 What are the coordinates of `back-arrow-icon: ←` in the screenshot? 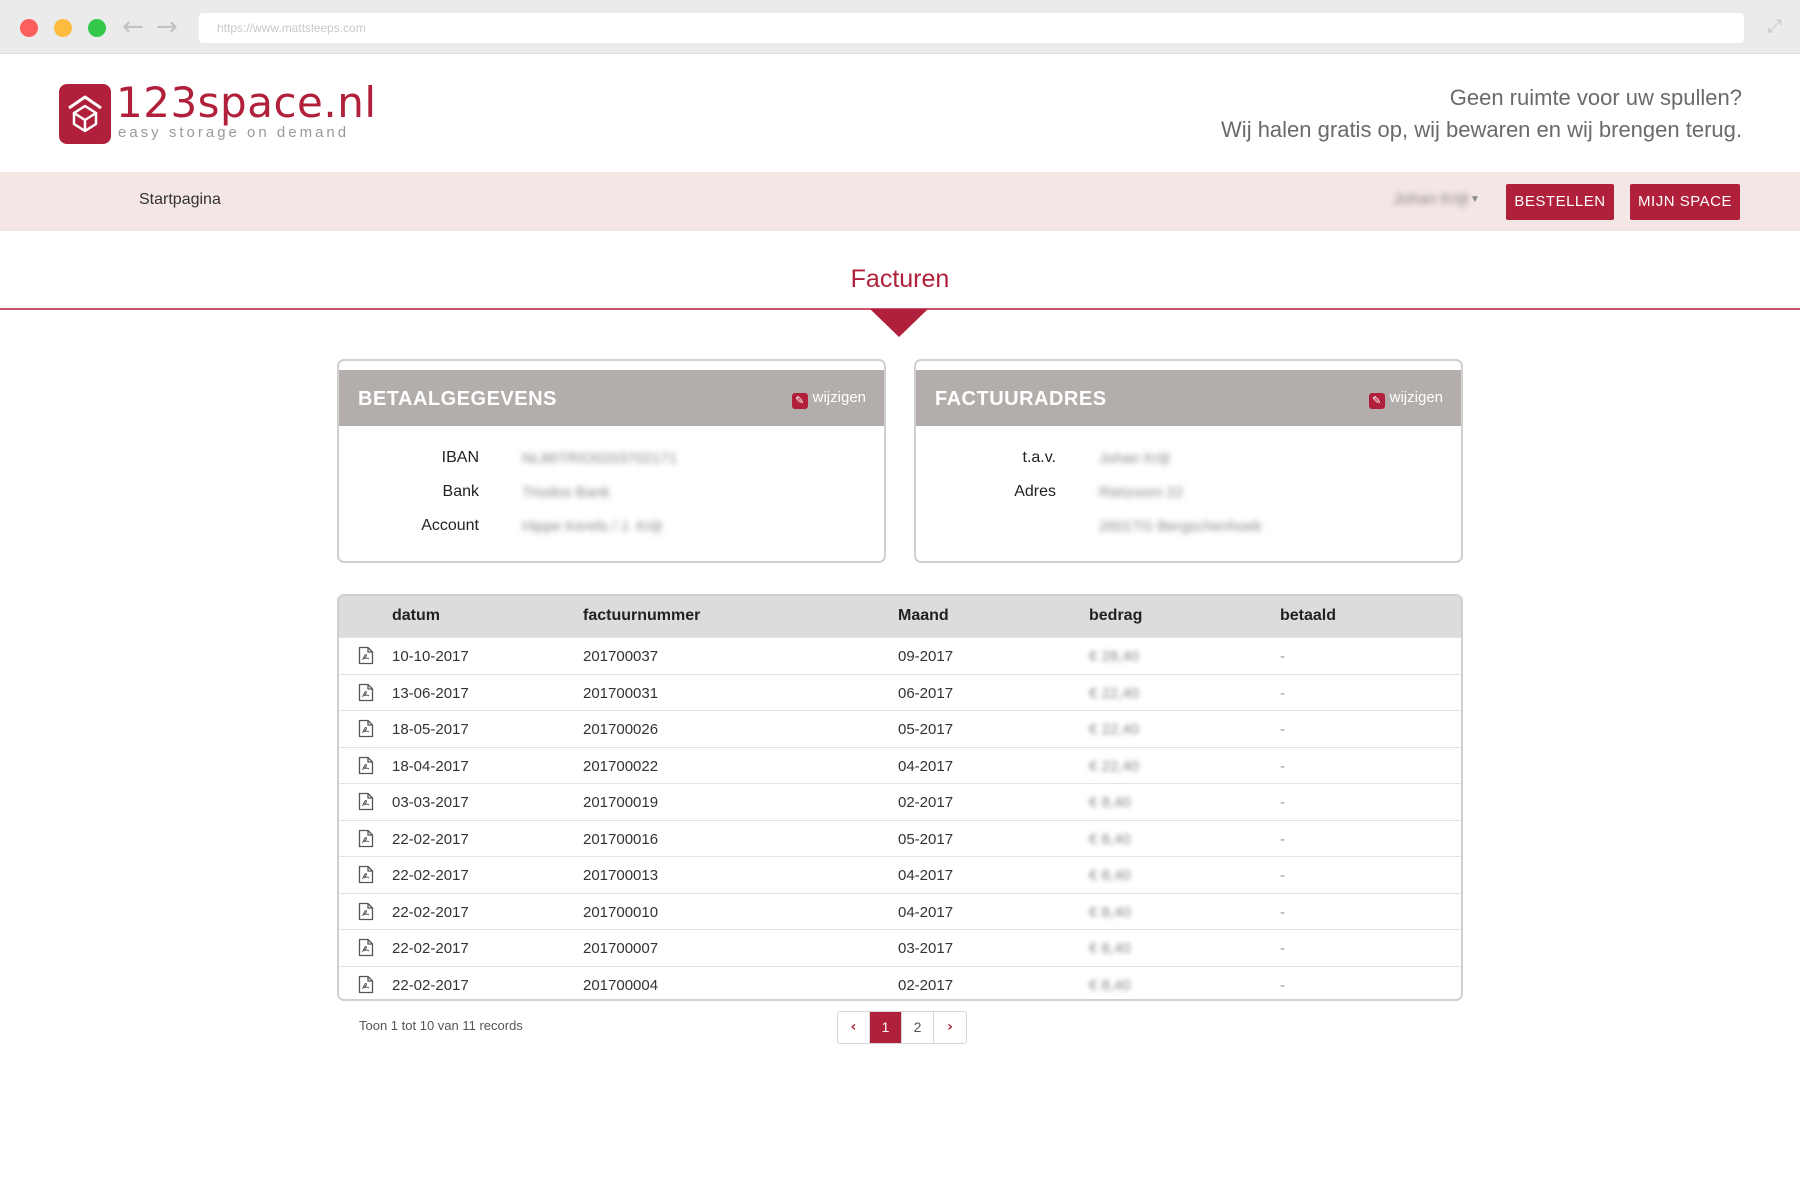 It's located at (133, 27).